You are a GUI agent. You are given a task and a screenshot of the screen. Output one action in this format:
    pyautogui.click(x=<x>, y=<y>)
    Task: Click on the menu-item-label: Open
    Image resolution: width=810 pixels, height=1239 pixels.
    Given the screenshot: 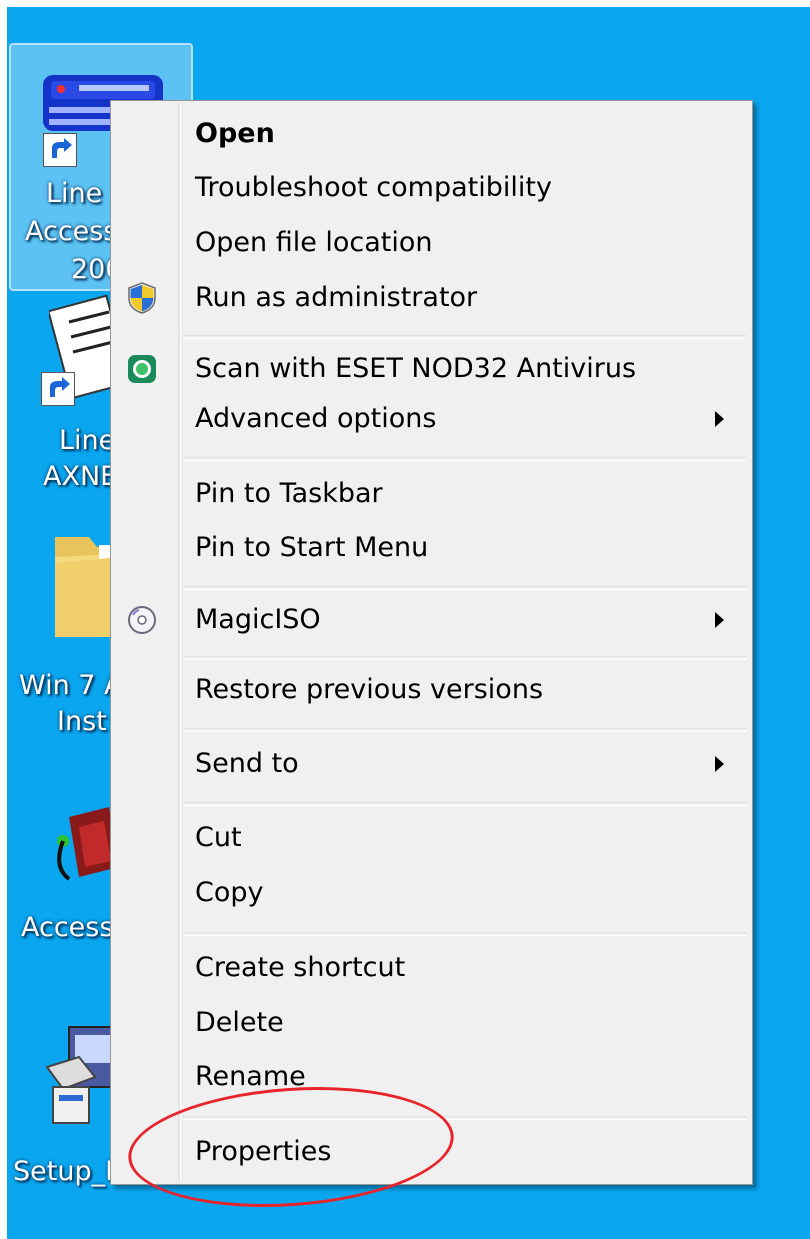 What is the action you would take?
    pyautogui.click(x=235, y=133)
    